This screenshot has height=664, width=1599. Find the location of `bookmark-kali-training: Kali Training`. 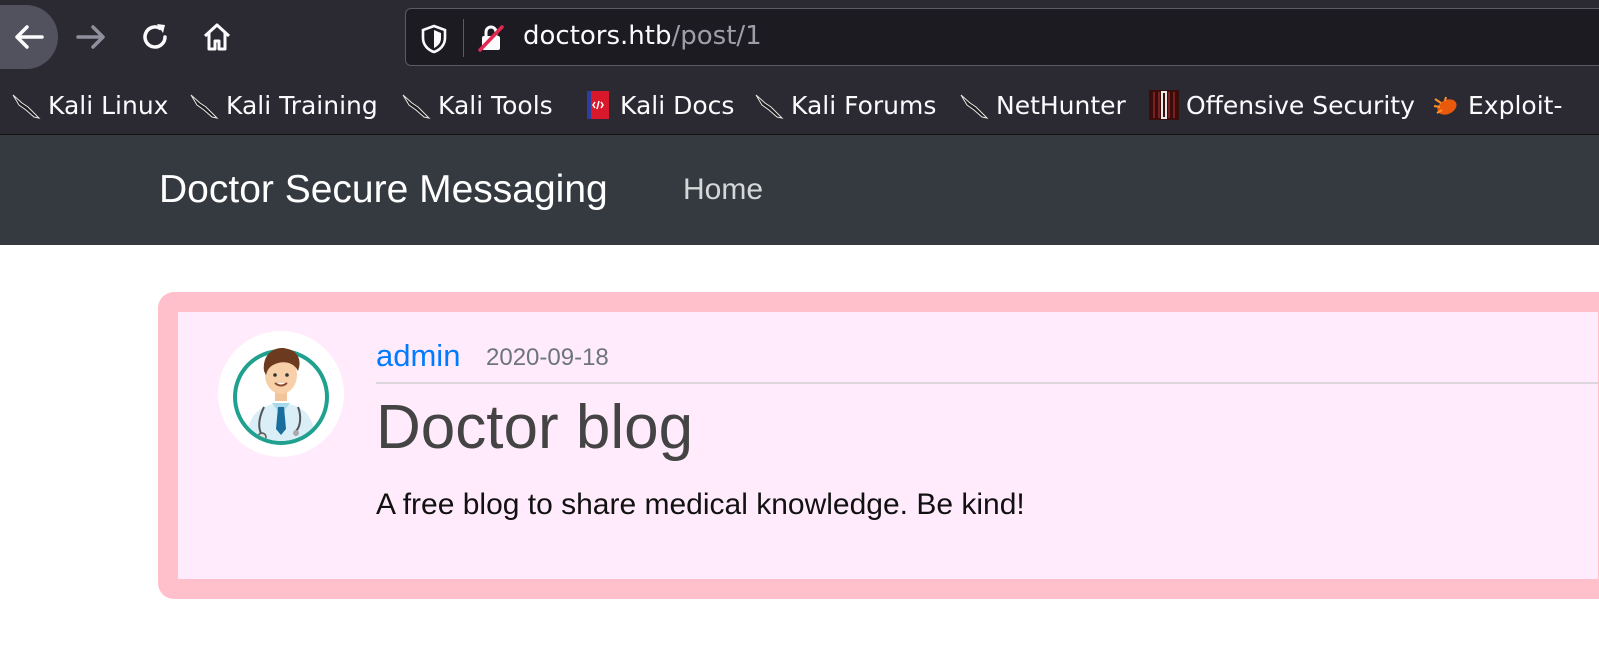

bookmark-kali-training: Kali Training is located at coordinates (283, 105).